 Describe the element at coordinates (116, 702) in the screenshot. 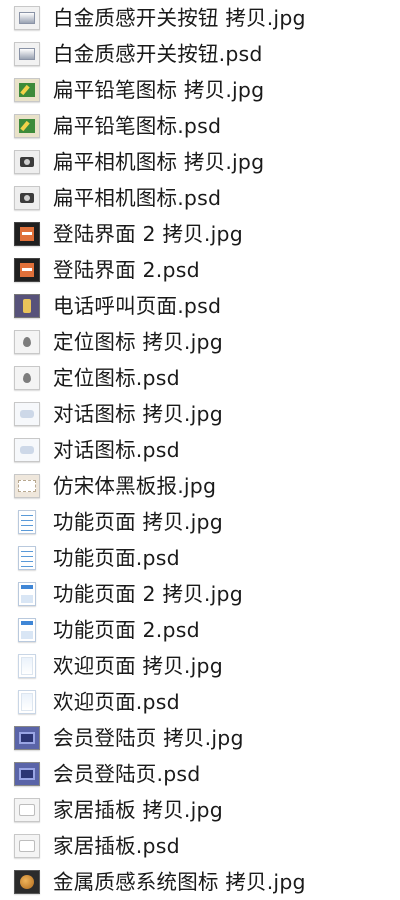

I see `file-name: 欢迎页面.psd` at that location.